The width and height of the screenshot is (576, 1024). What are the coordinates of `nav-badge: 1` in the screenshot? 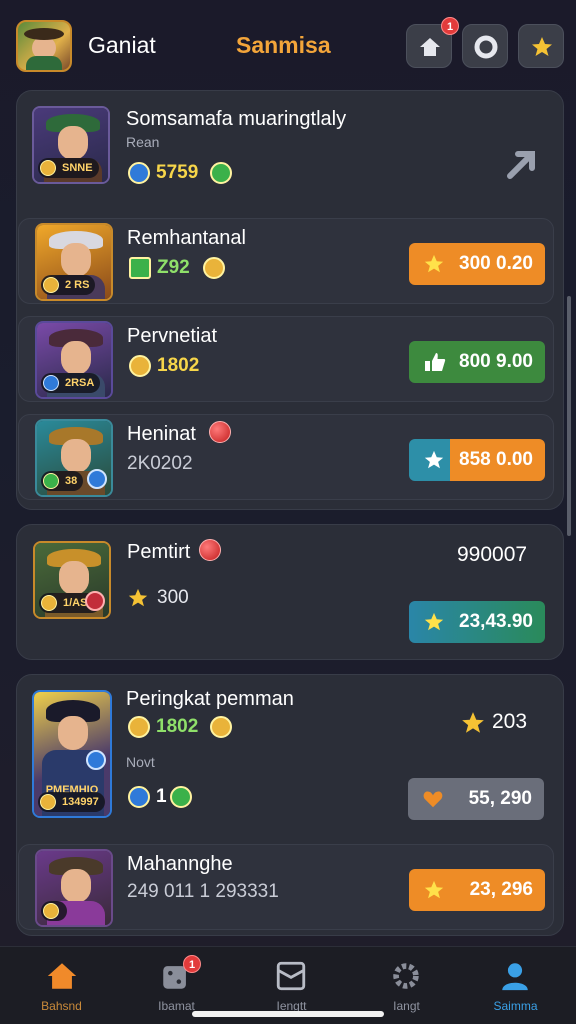 It's located at (192, 964).